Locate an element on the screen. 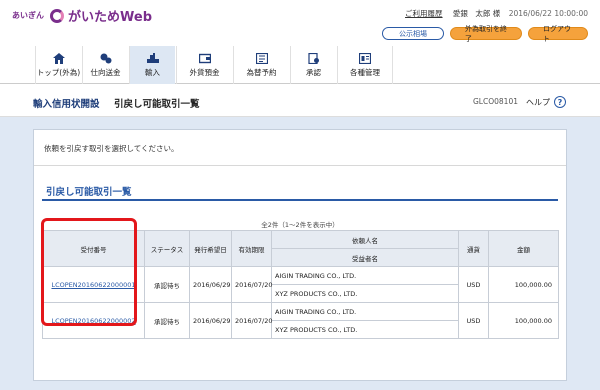  deposit-icon is located at coordinates (204, 58).